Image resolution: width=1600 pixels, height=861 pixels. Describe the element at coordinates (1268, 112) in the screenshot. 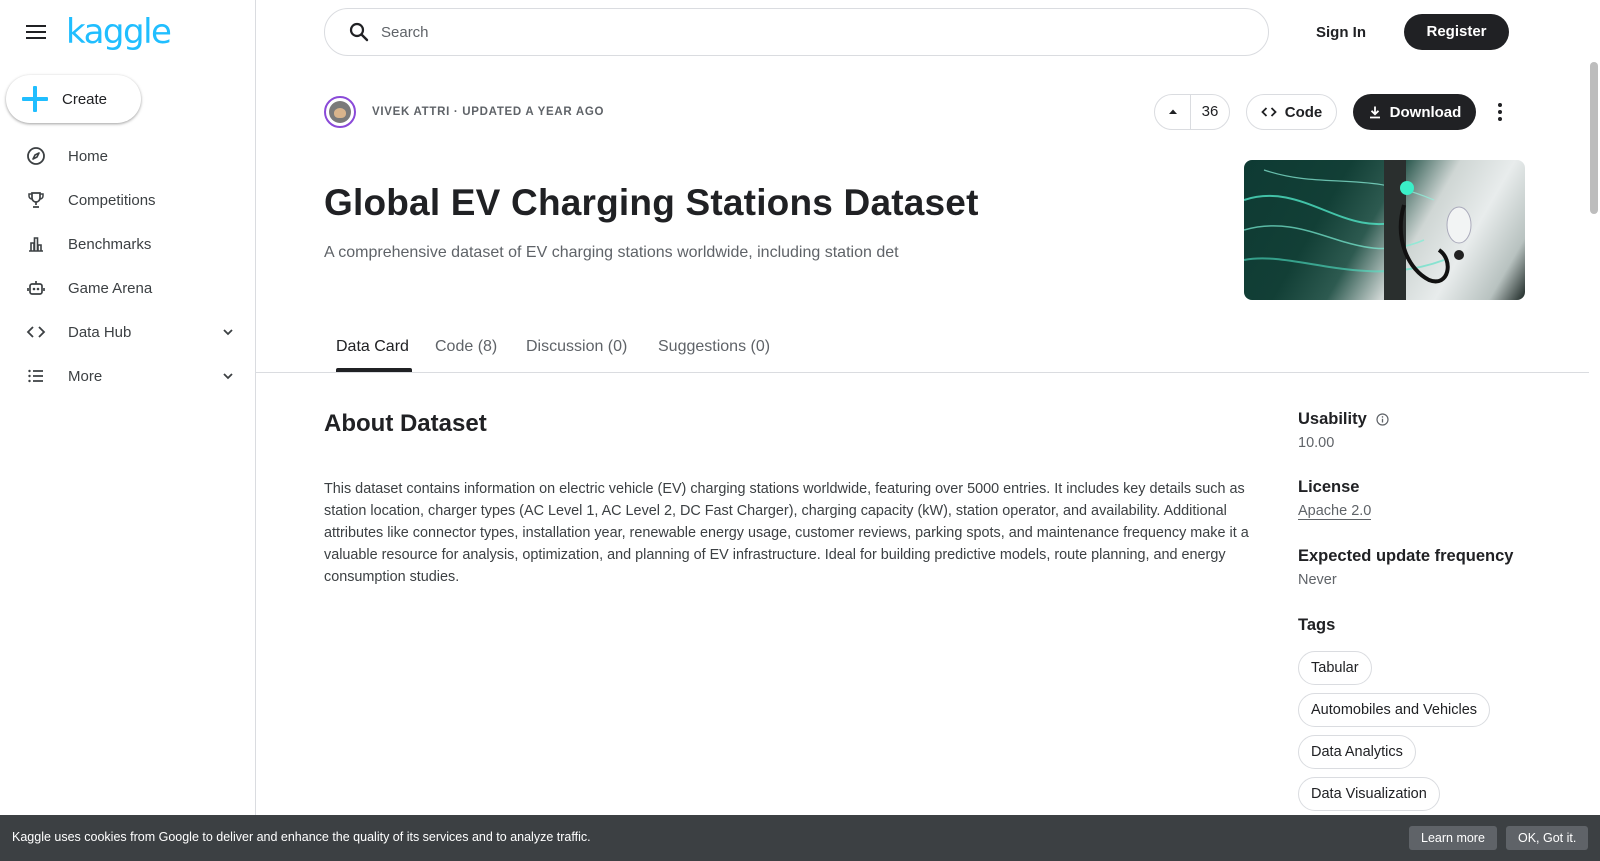

I see `code-icon` at that location.